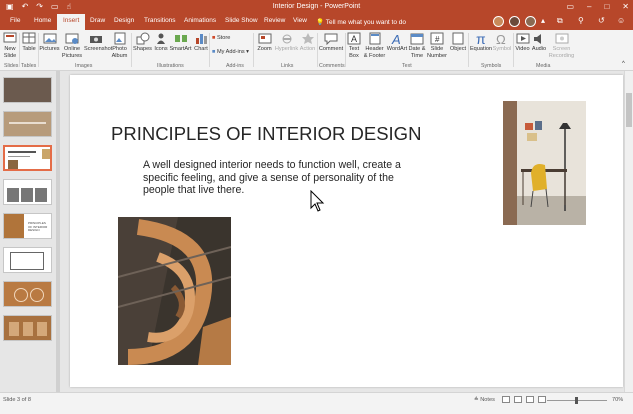 The width and height of the screenshot is (633, 414). Describe the element at coordinates (10, 45) in the screenshot. I see `new-slide-button: New Slide` at that location.